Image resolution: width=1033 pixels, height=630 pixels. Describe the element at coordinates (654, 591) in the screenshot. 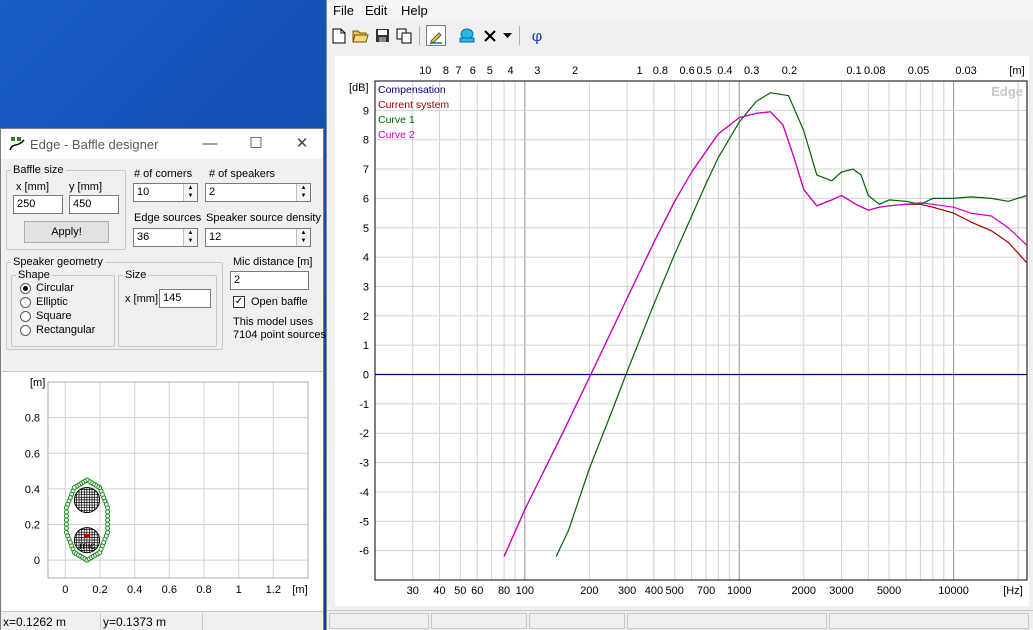

I see `x-tick-label: 400` at that location.